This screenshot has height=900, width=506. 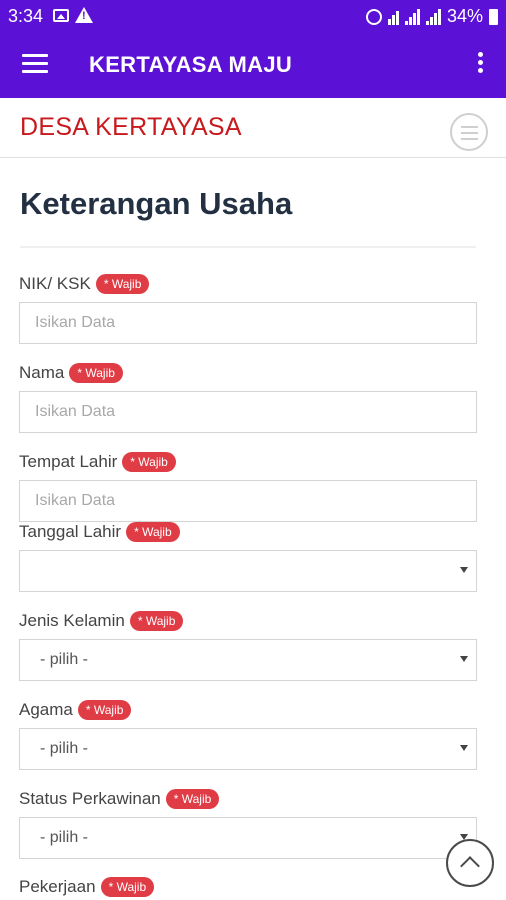 I want to click on tempat-lahir-field, so click(x=248, y=501).